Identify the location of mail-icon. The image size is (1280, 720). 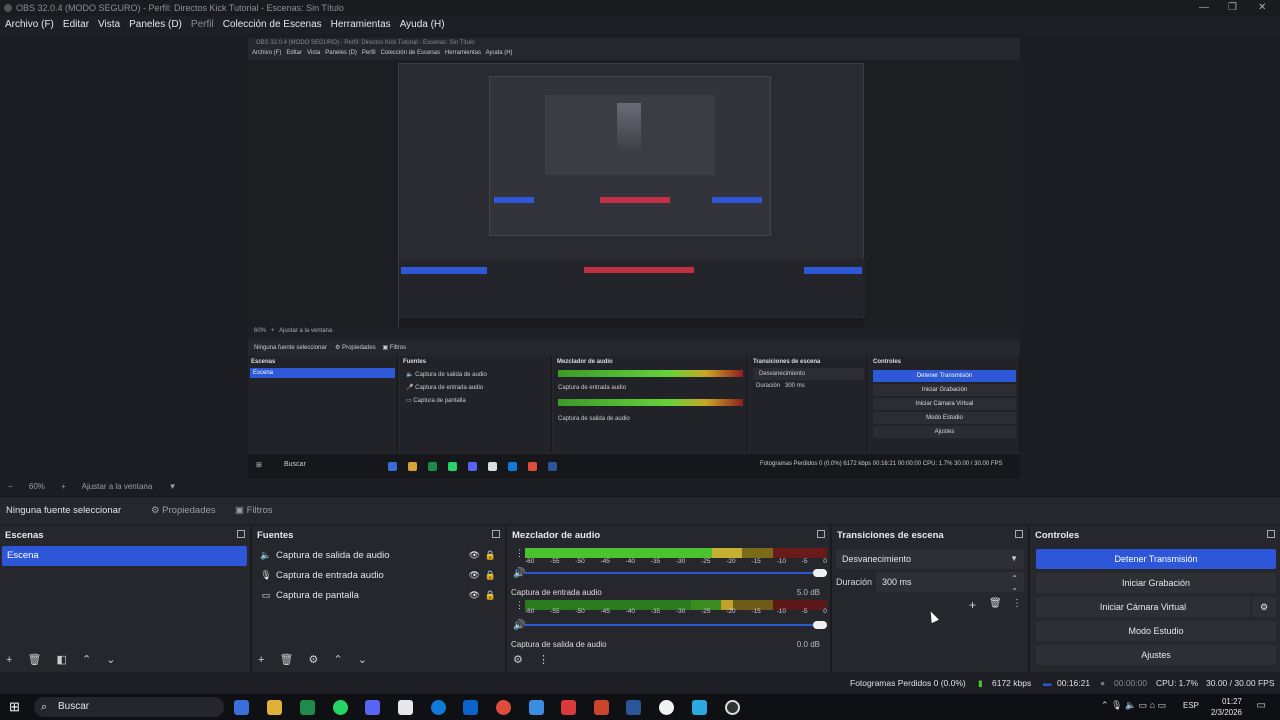
(536, 707).